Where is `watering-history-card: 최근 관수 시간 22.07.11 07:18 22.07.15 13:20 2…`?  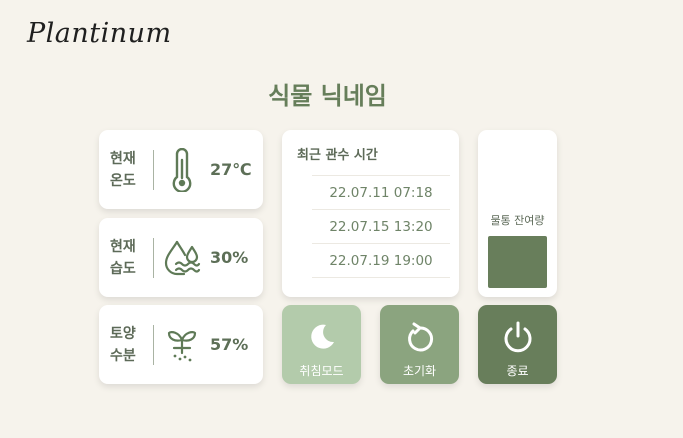 watering-history-card: 최근 관수 시간 22.07.11 07:18 22.07.15 13:20 2… is located at coordinates (370, 213).